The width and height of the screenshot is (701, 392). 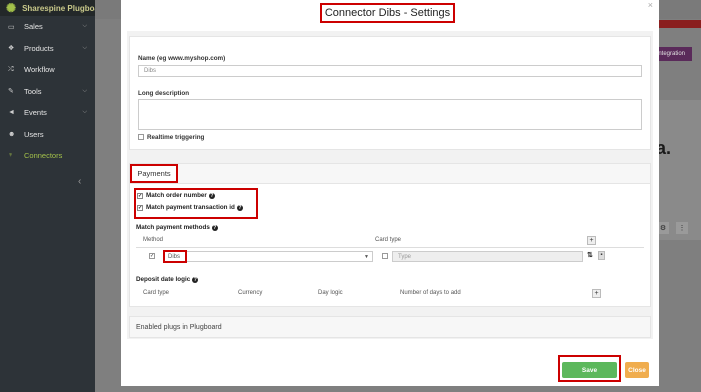 What do you see at coordinates (388, 240) in the screenshot?
I see `column-header-card-type: Card type` at bounding box center [388, 240].